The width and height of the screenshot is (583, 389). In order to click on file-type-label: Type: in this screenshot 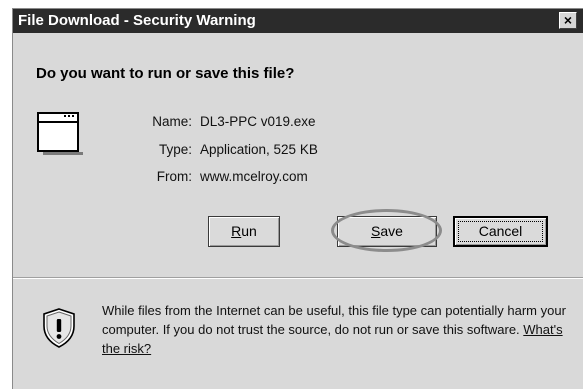, I will do `click(175, 149)`.